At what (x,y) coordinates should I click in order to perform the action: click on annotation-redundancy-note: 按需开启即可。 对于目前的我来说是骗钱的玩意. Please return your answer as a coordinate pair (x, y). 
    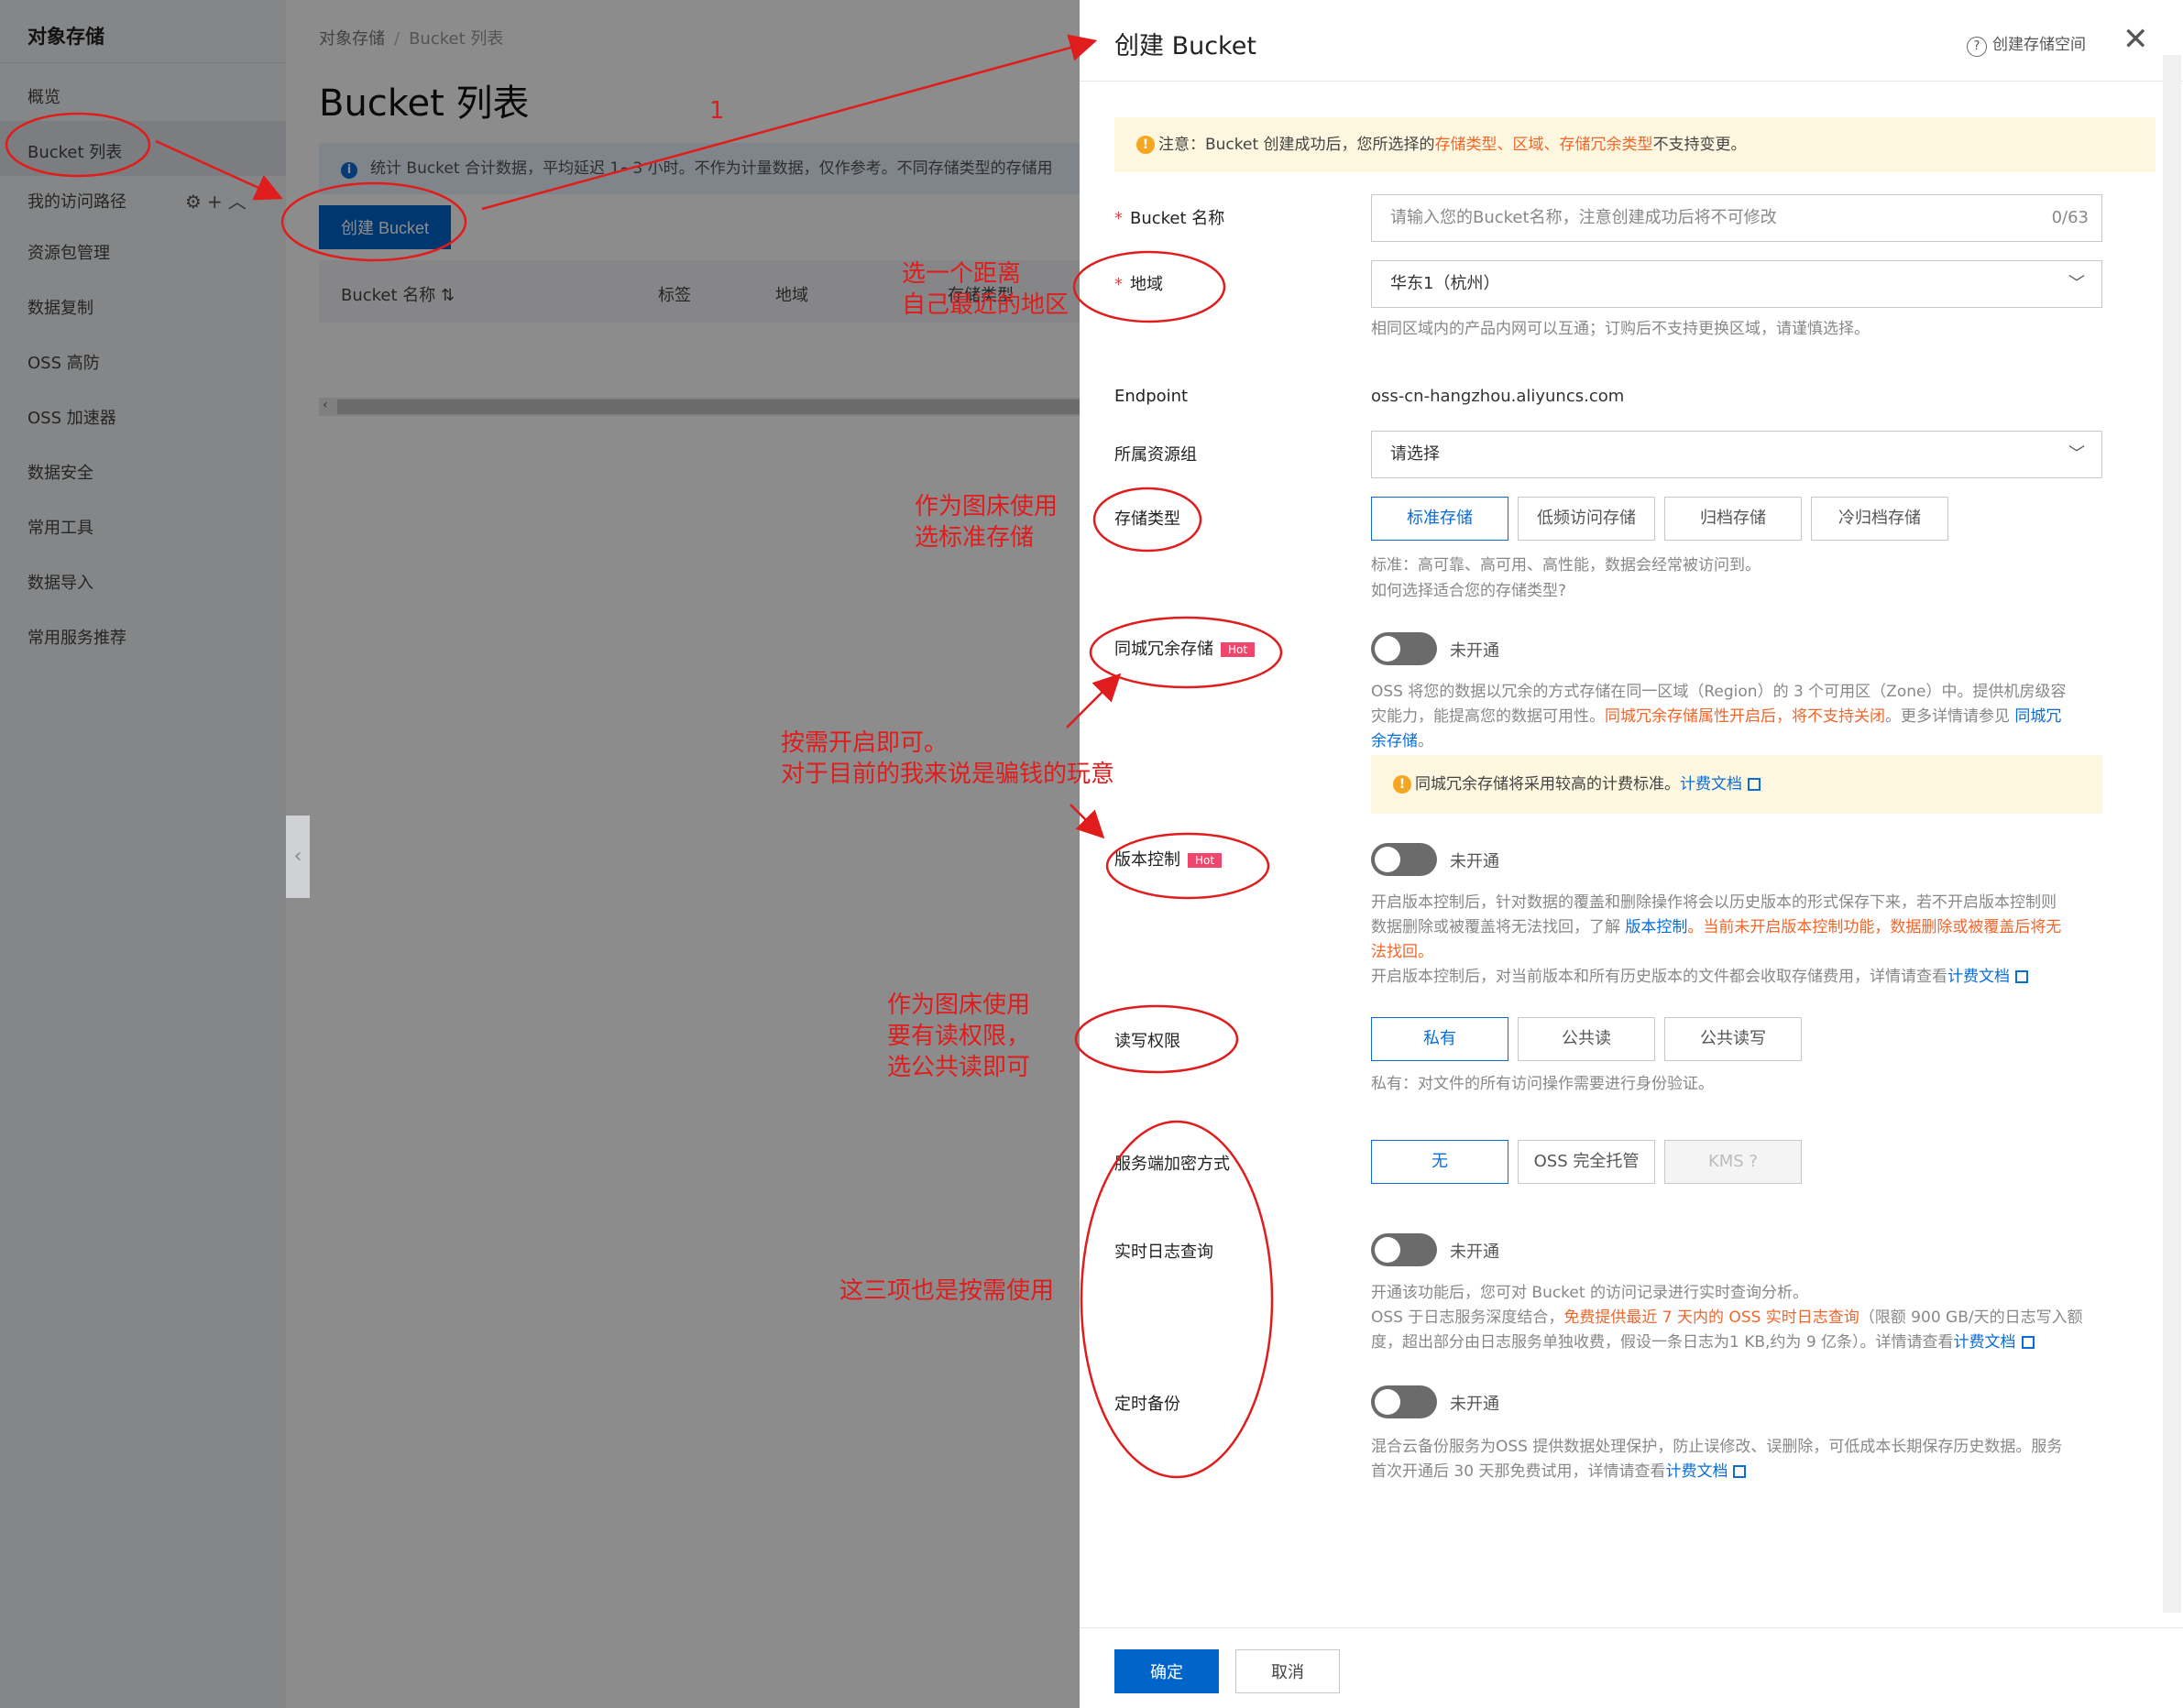
    Looking at the image, I should click on (948, 758).